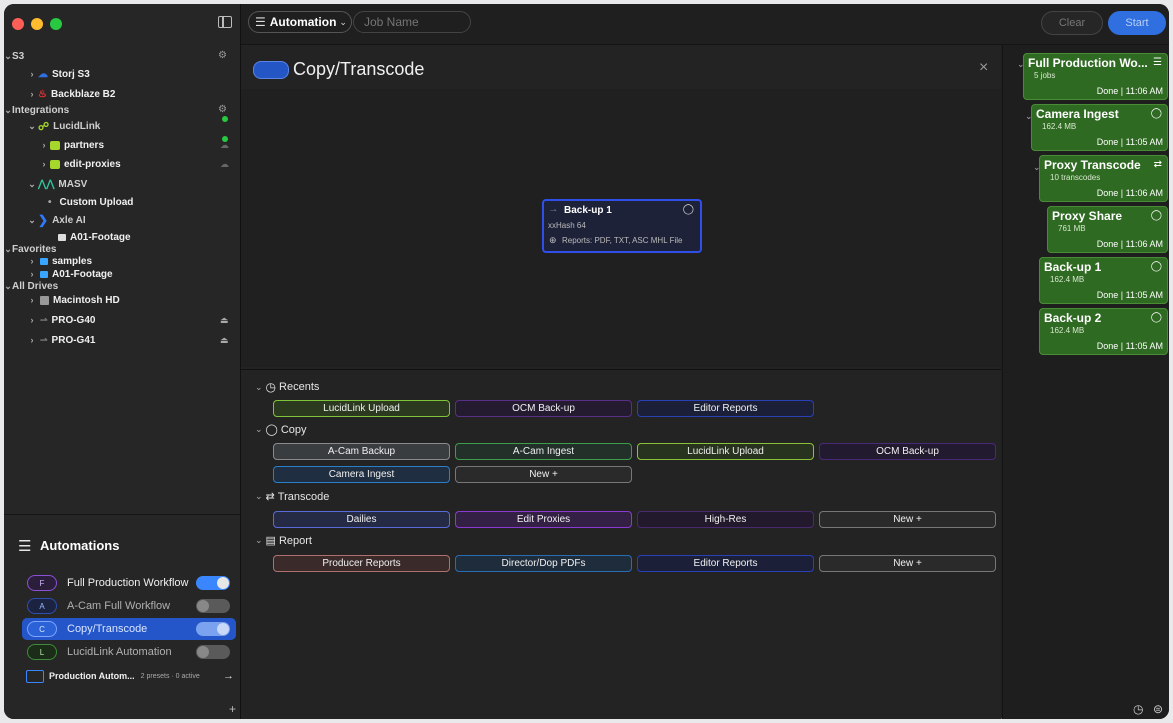  Describe the element at coordinates (56, 24) in the screenshot. I see `zoom-window-button` at that location.